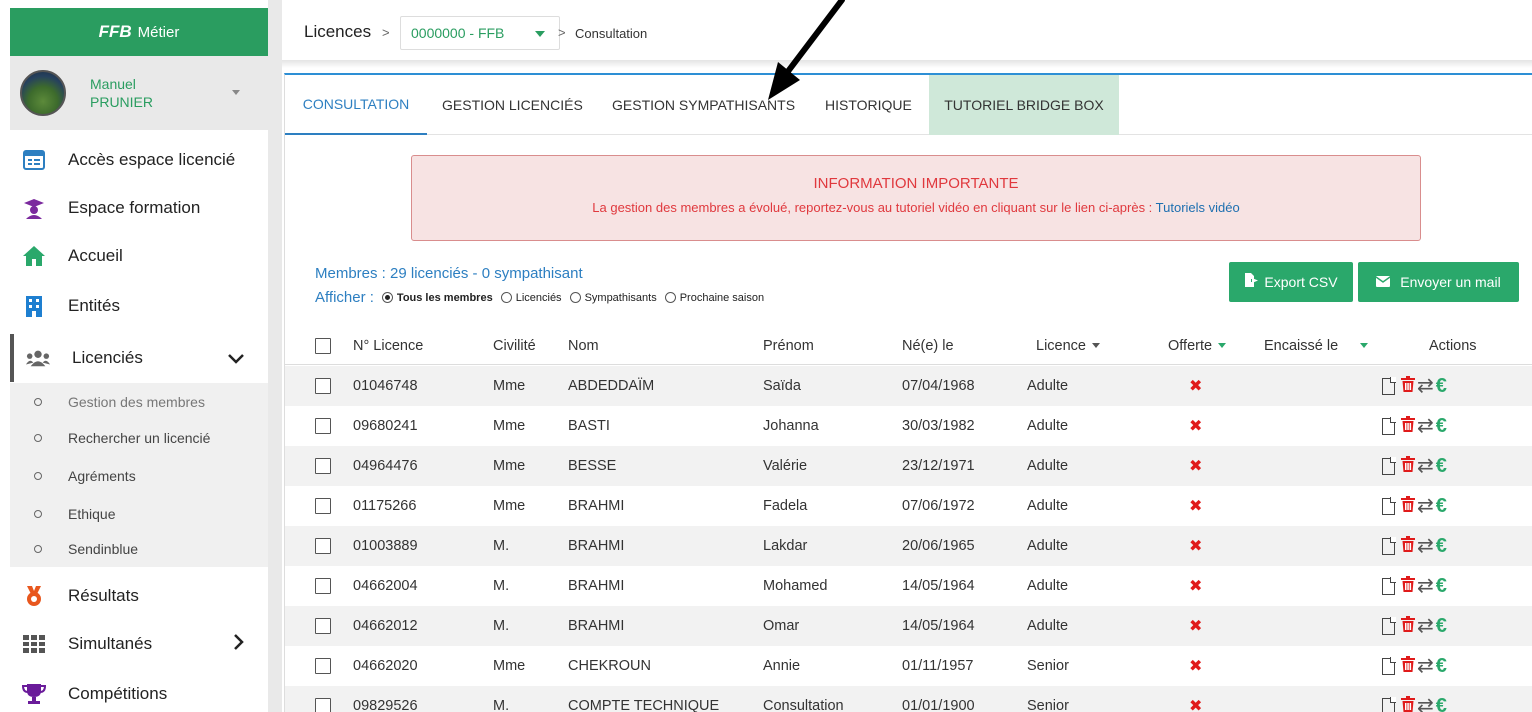 This screenshot has height=712, width=1532. Describe the element at coordinates (139, 476) in the screenshot. I see `submenu-item-agrements: Agréments` at that location.